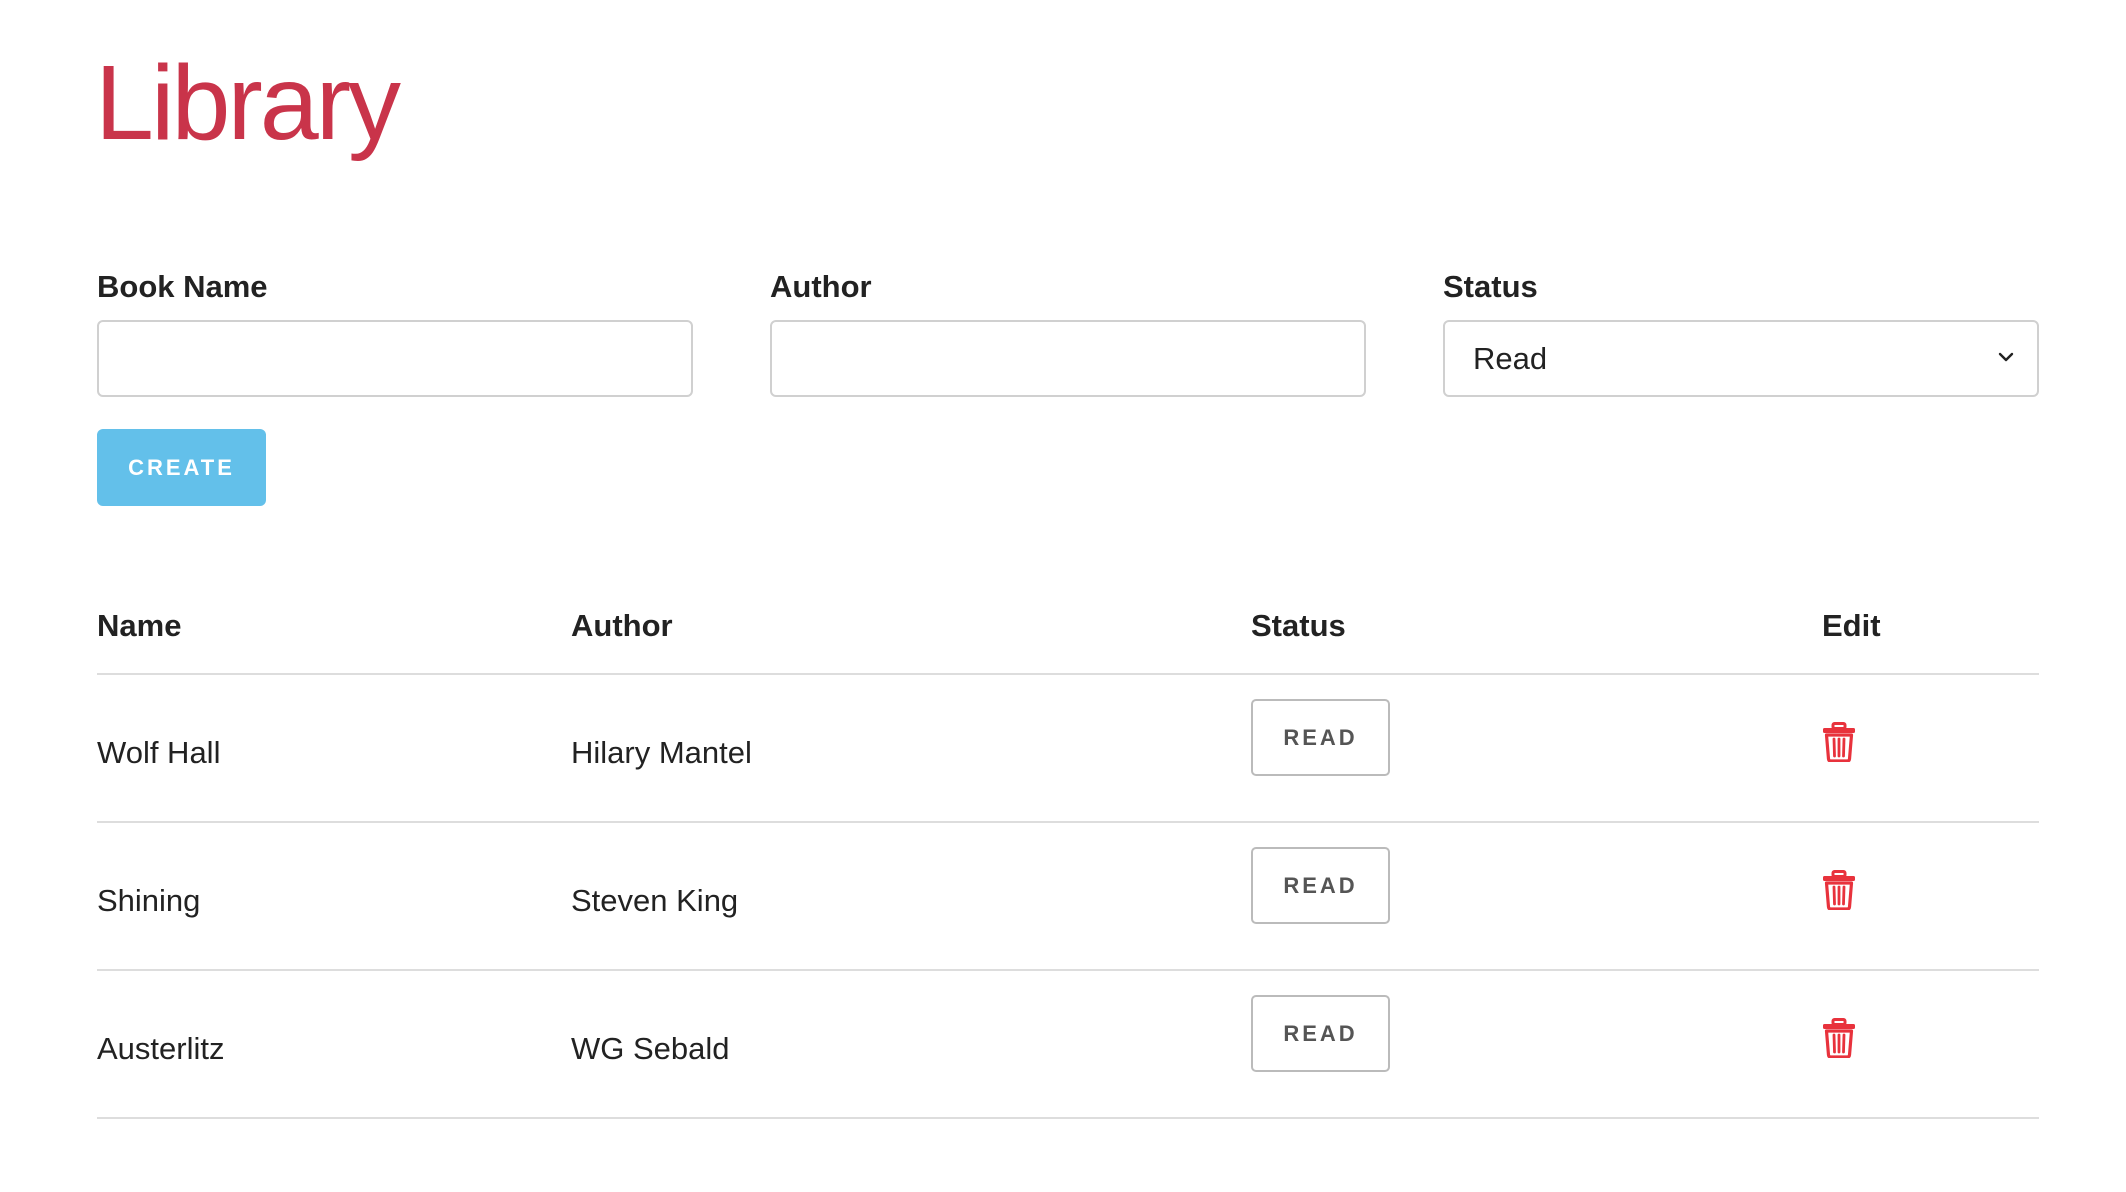 The width and height of the screenshot is (2126, 1192). What do you see at coordinates (661, 752) in the screenshot?
I see `book-author-cell: Hilary Mantel` at bounding box center [661, 752].